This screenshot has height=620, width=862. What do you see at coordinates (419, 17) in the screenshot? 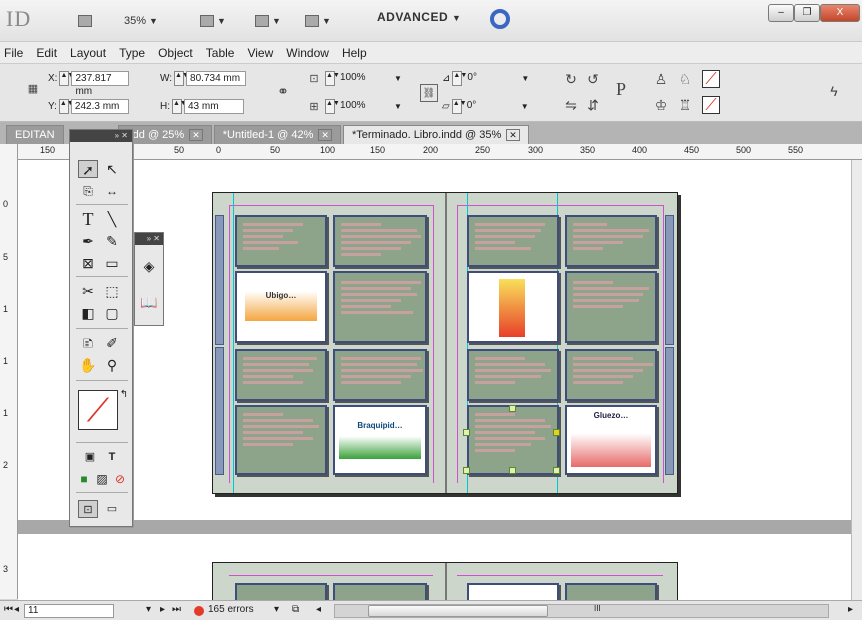
I see `workspace-switcher: ADVANCED ▼` at bounding box center [419, 17].